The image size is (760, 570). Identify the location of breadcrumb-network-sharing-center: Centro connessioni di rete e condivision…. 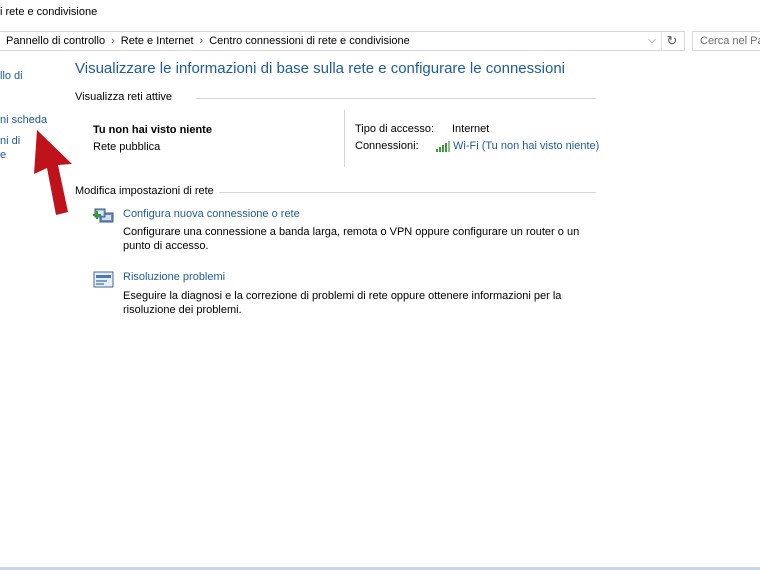
(309, 41).